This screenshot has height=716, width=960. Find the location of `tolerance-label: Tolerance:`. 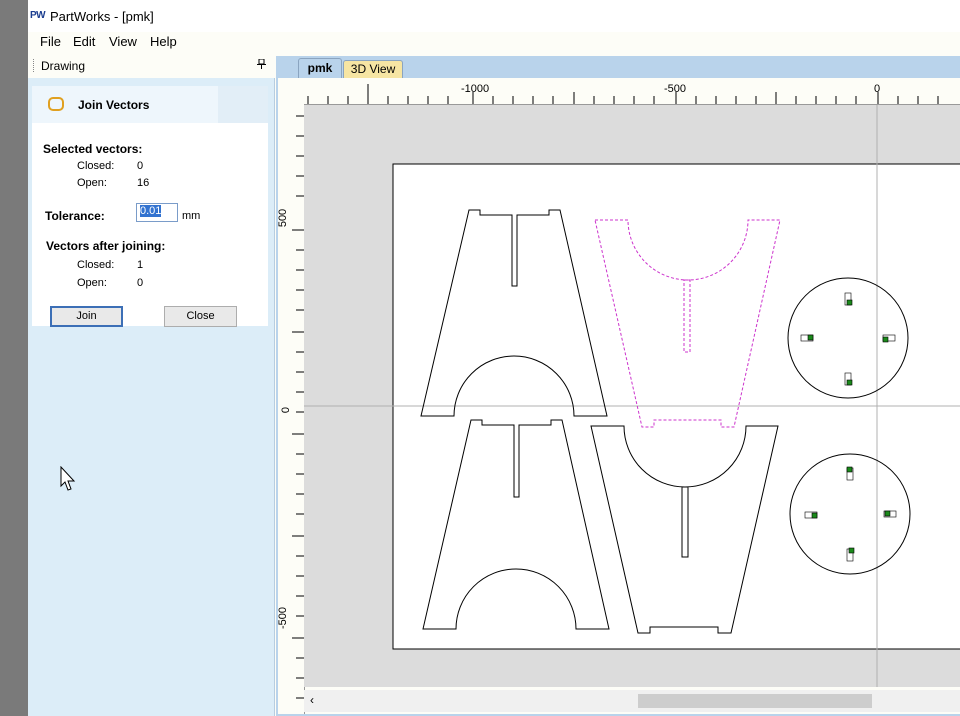

tolerance-label: Tolerance: is located at coordinates (75, 216).